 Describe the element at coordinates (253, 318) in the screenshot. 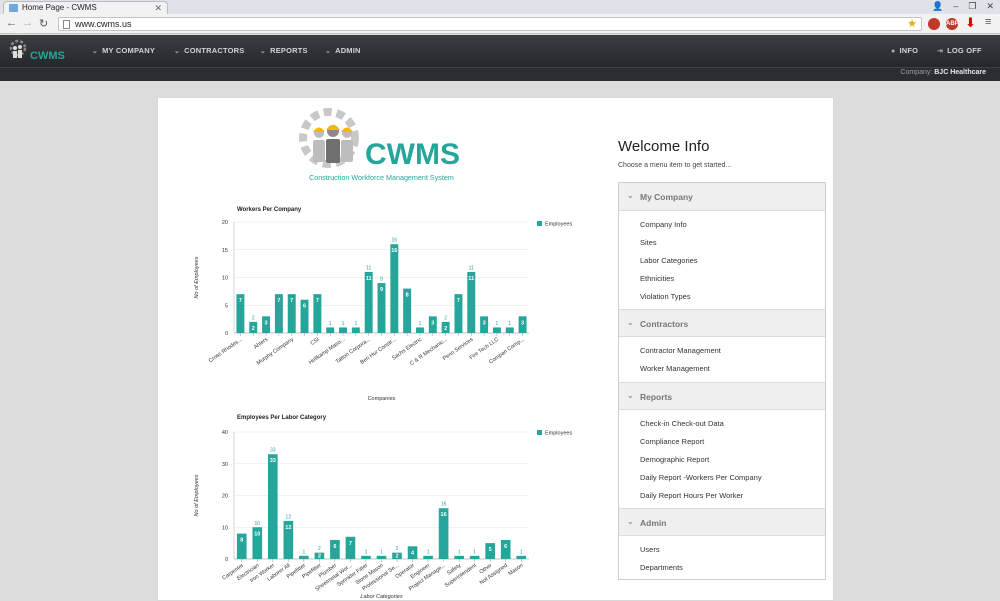

I see `data-label-above: 2` at that location.